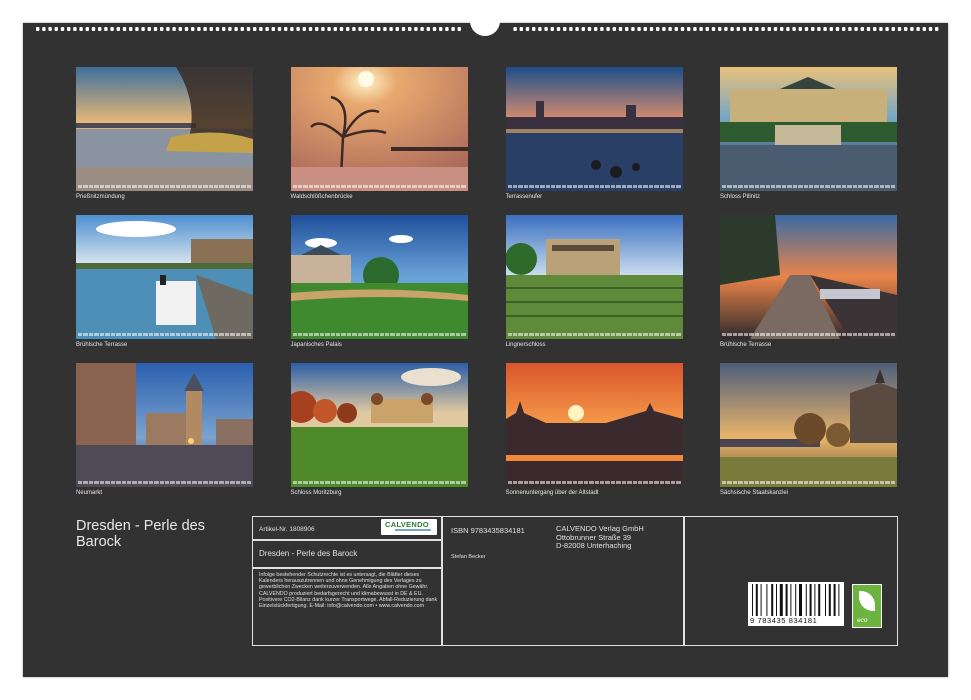 The height and width of the screenshot is (700, 971). Describe the element at coordinates (89, 493) in the screenshot. I see `thumbnail-caption: Neumarkt` at that location.